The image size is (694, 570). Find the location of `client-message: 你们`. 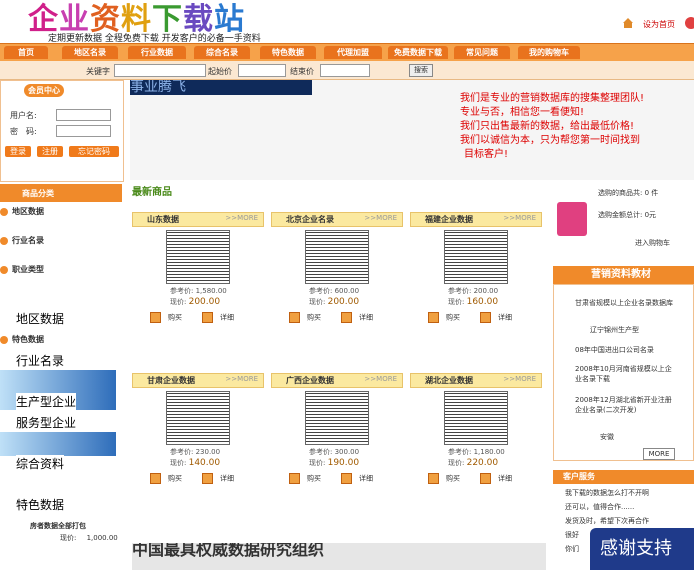

client-message: 你们 is located at coordinates (572, 549).